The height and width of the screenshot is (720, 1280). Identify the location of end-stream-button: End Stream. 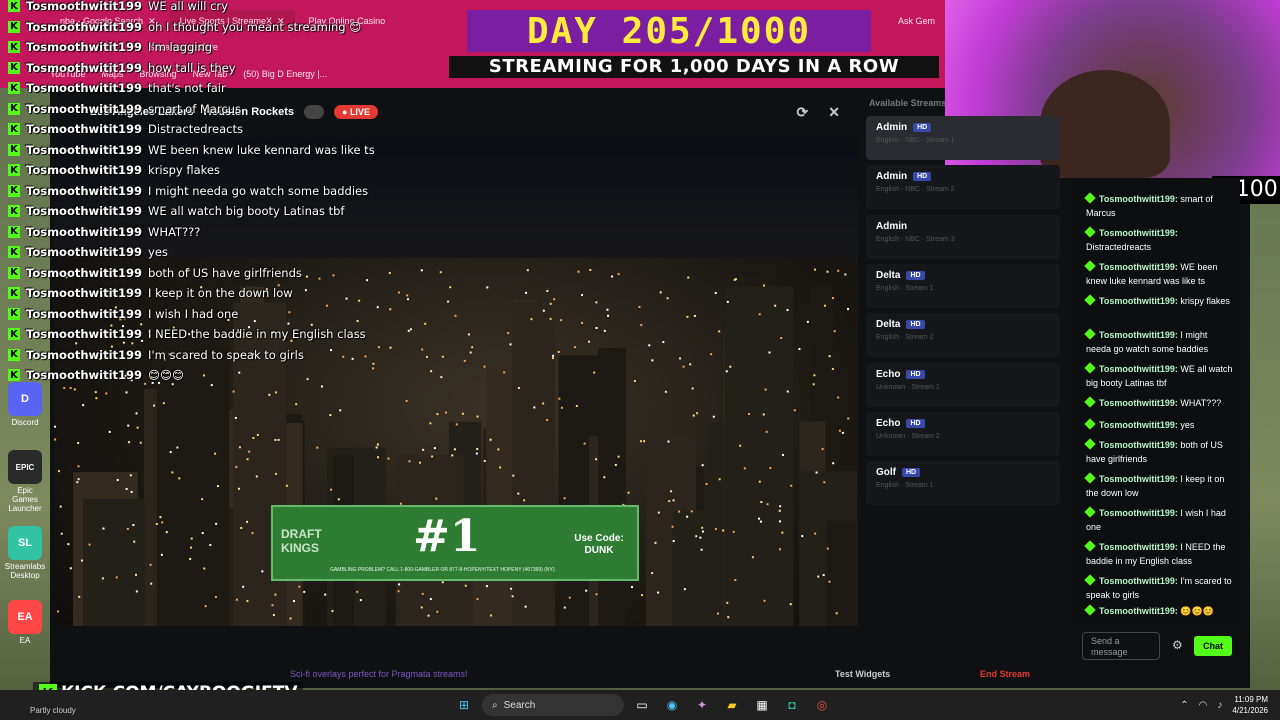
(1005, 674).